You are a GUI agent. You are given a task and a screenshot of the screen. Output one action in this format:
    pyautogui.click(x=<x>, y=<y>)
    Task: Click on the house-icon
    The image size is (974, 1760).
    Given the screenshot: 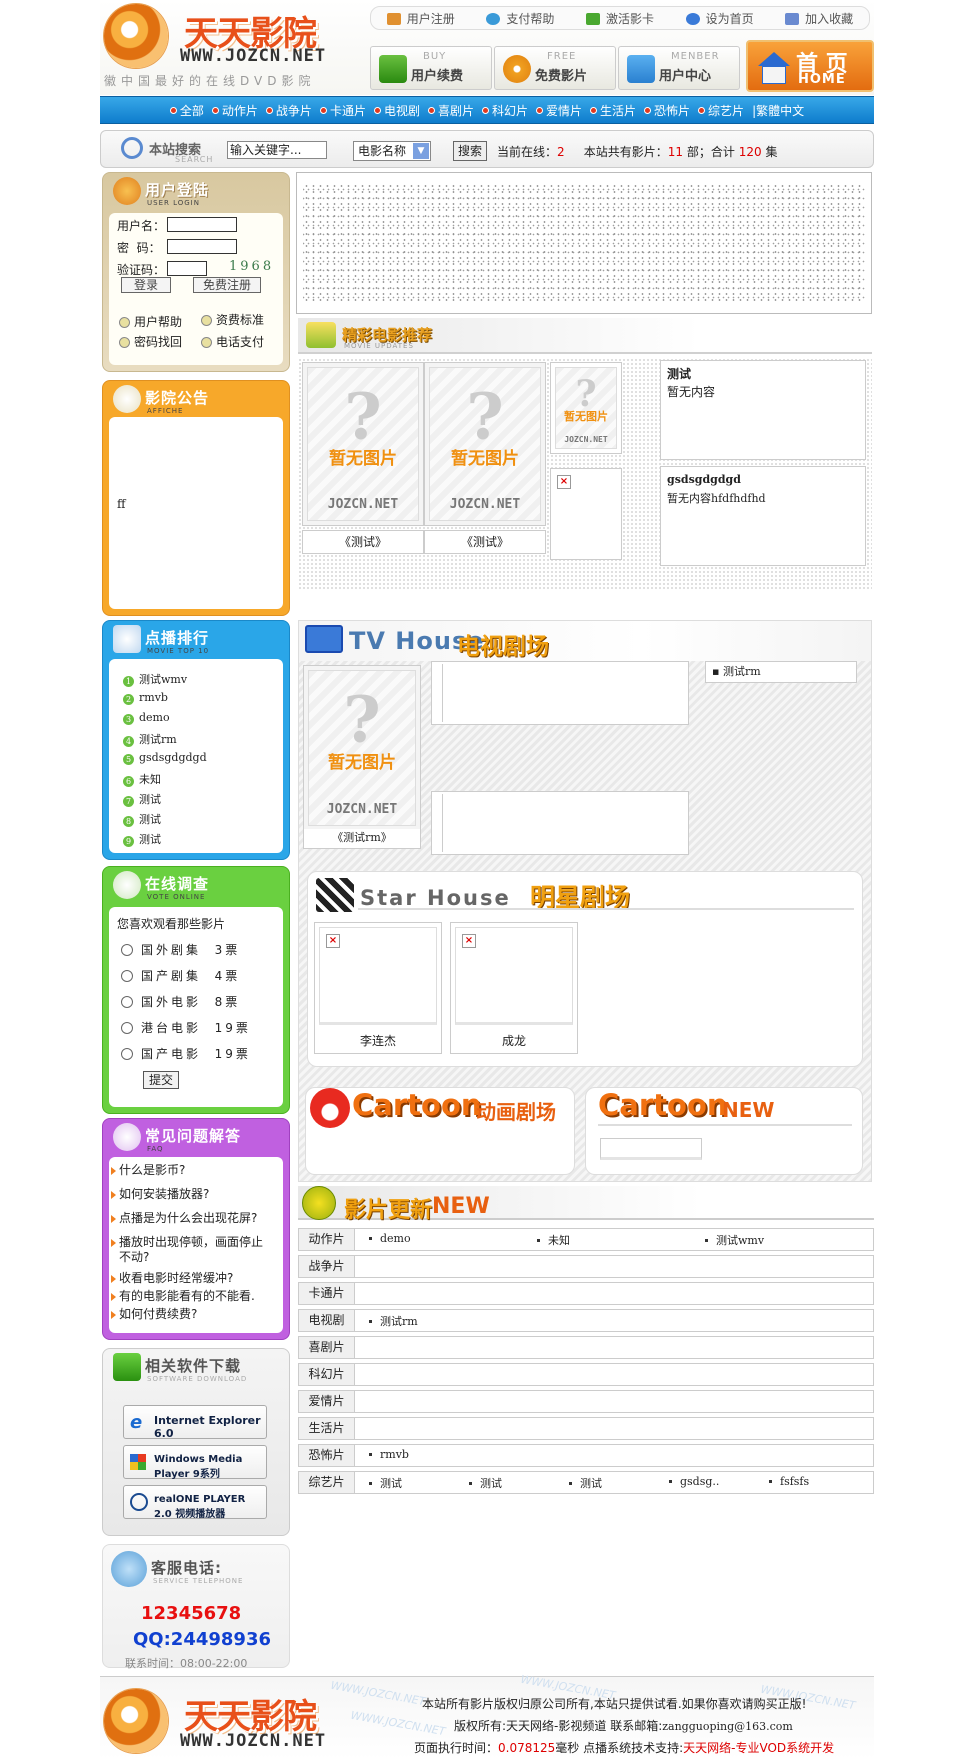 What is the action you would take?
    pyautogui.click(x=774, y=59)
    